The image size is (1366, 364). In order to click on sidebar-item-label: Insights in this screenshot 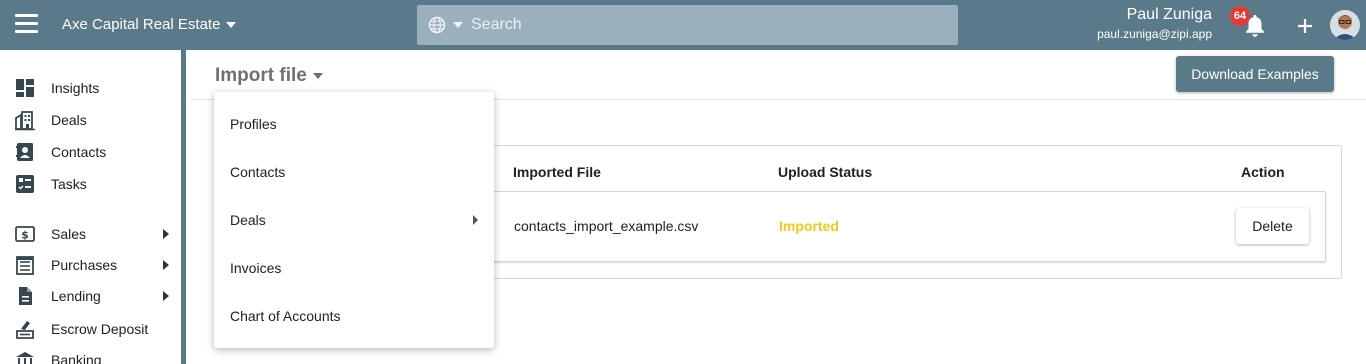, I will do `click(75, 88)`.